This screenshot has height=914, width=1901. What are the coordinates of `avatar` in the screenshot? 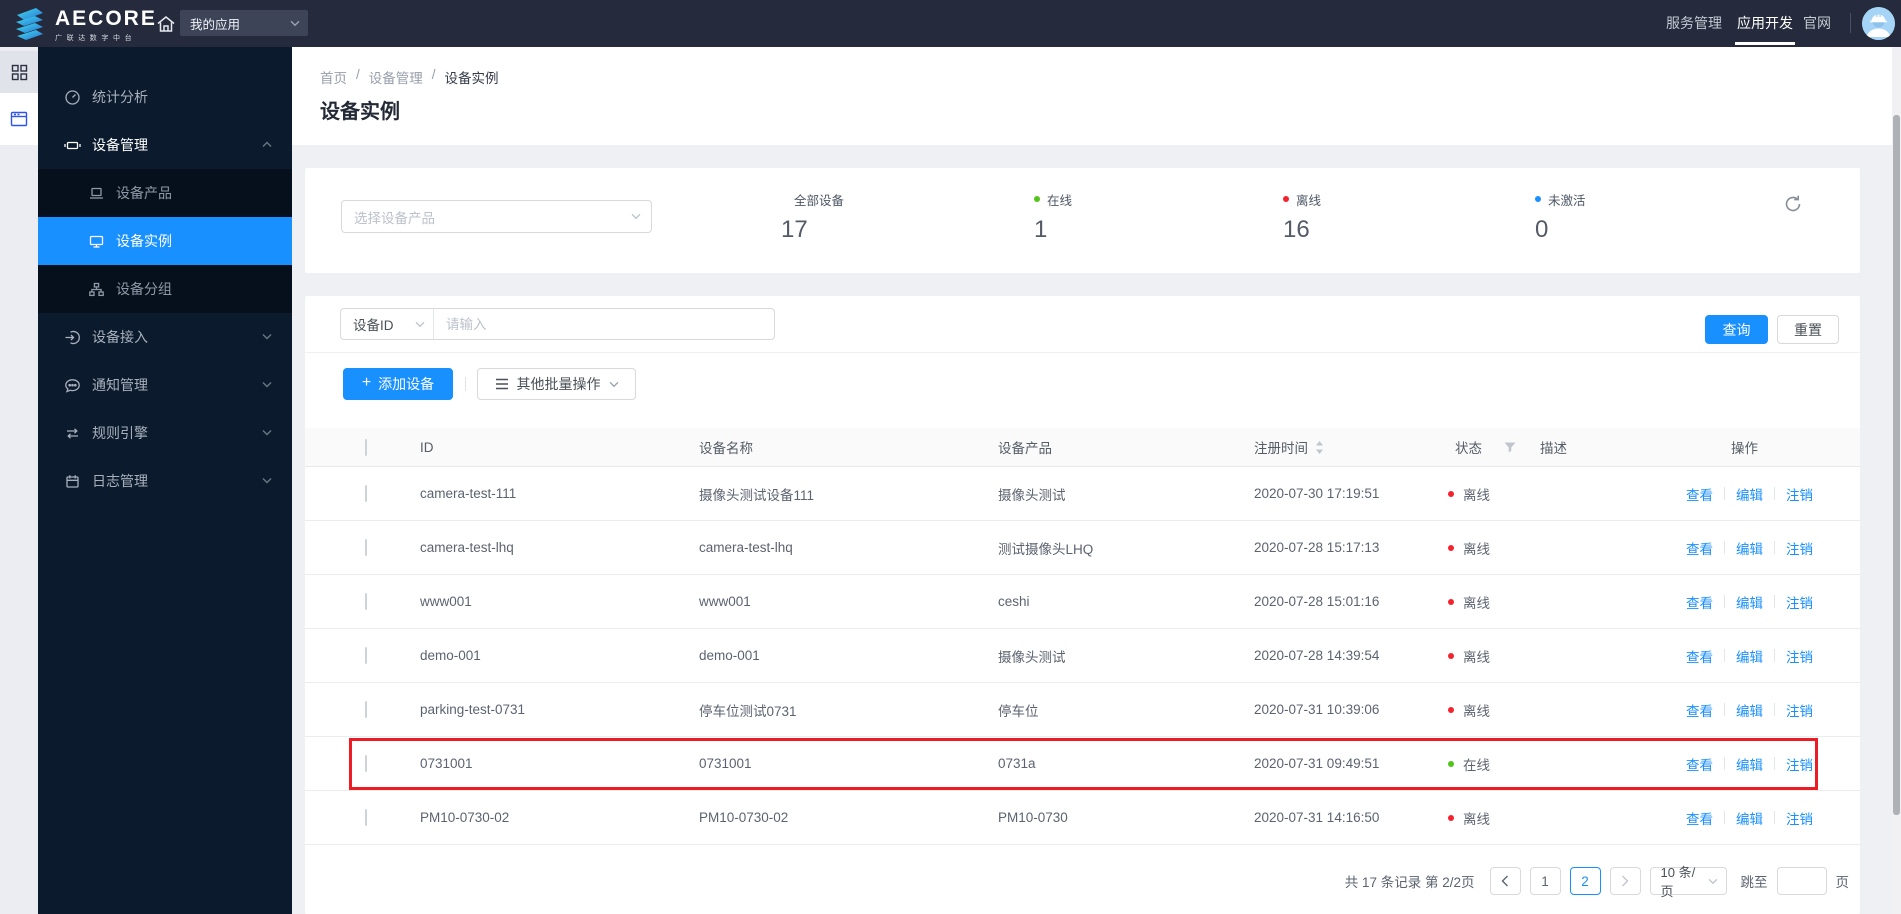 It's located at (1878, 23).